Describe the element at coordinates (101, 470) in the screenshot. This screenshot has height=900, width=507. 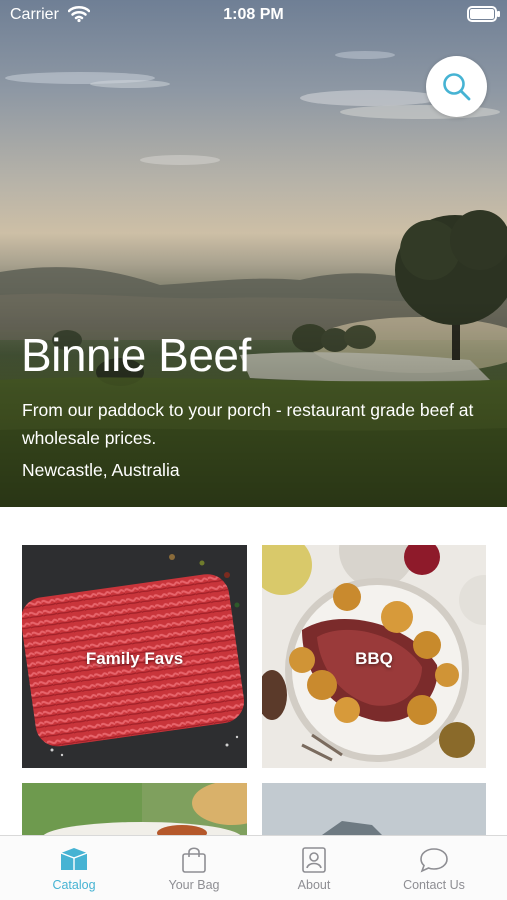
I see `store-location: Newcastle, Australia` at that location.